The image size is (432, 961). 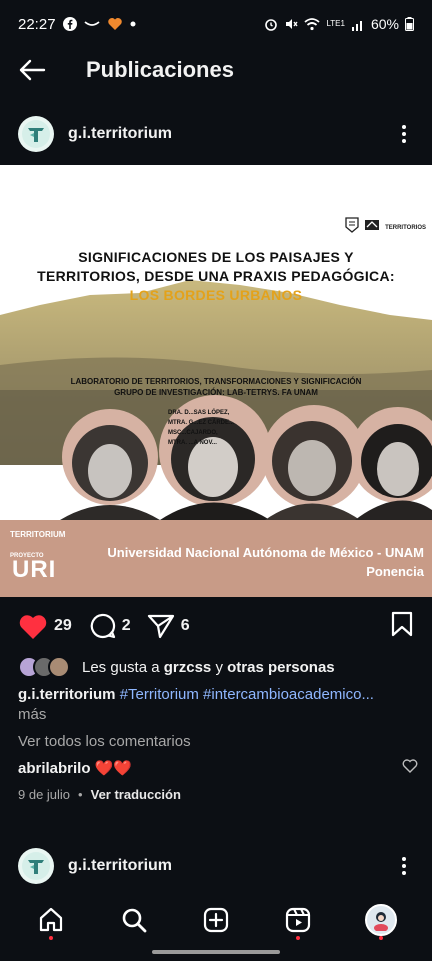 What do you see at coordinates (126, 625) in the screenshot?
I see `comments-count: 2` at bounding box center [126, 625].